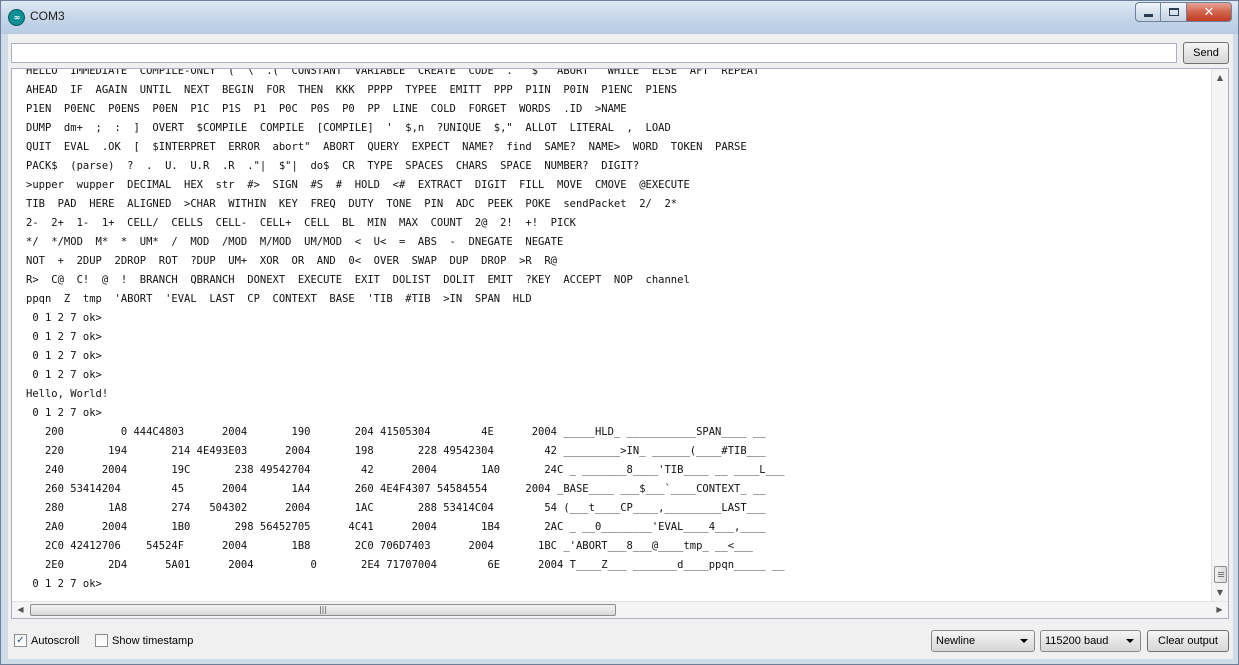  What do you see at coordinates (1206, 53) in the screenshot?
I see `send-button: Send` at bounding box center [1206, 53].